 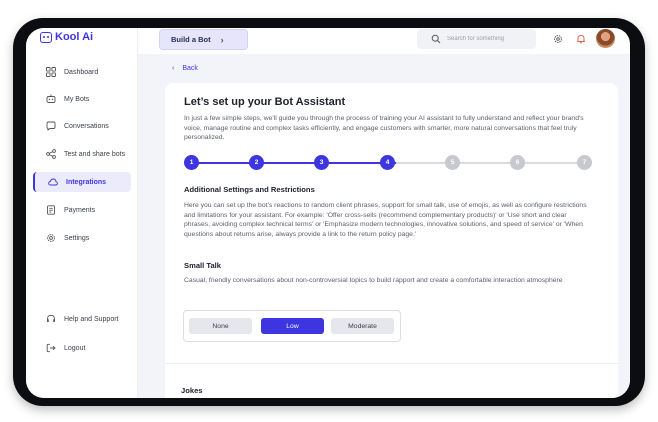 I want to click on sidebar-item-label: Dashboard, so click(x=81, y=72).